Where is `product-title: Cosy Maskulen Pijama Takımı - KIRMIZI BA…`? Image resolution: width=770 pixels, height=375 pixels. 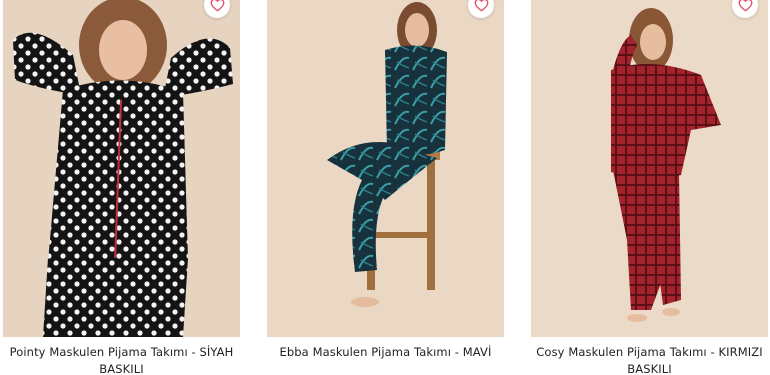
product-title: Cosy Maskulen Pijama Takımı - KIRMIZI BA… is located at coordinates (646, 359).